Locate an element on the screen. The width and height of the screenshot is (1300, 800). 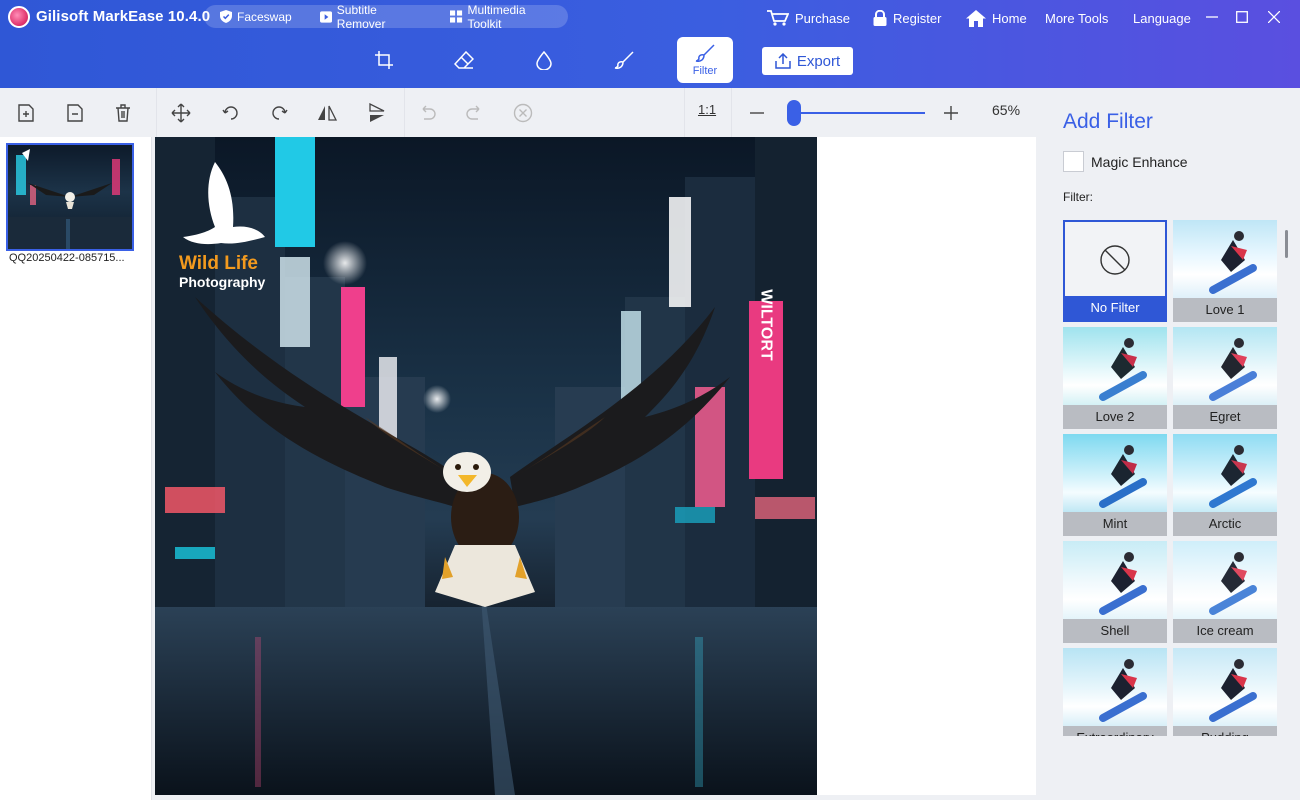
panel-title: Add Filter is located at coordinates (1108, 121).